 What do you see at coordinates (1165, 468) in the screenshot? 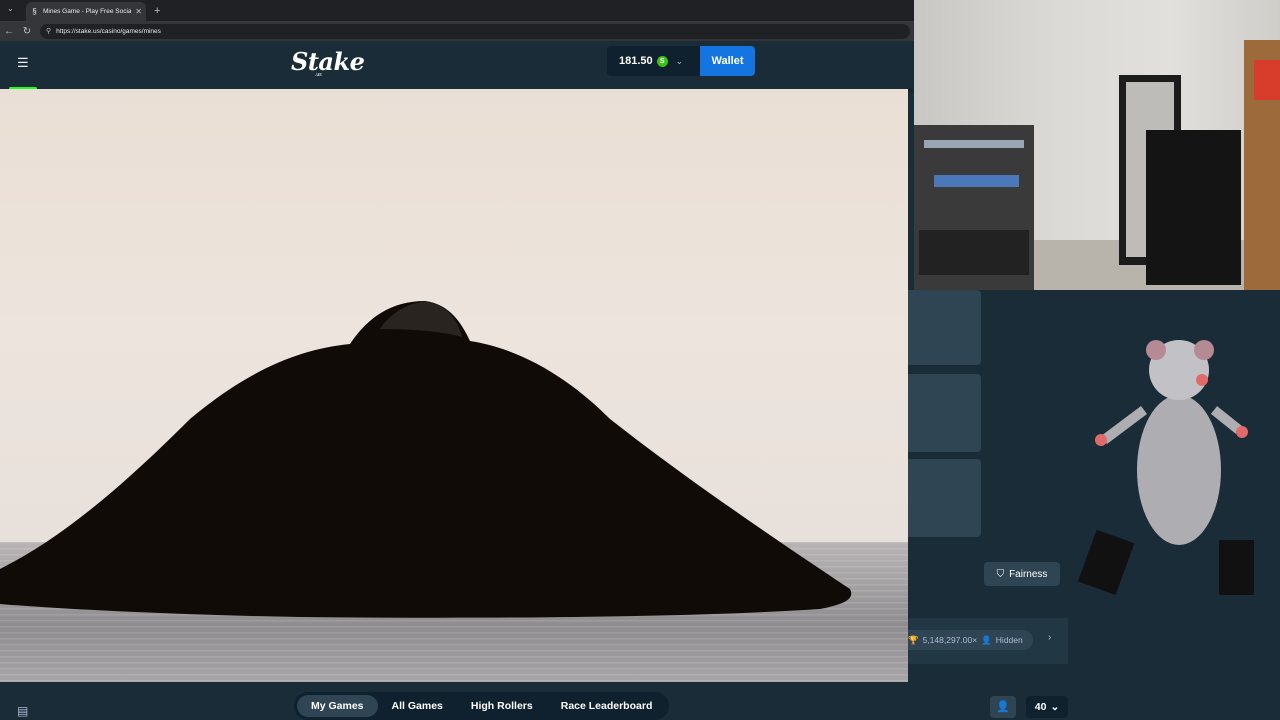
I see `rat-image` at bounding box center [1165, 468].